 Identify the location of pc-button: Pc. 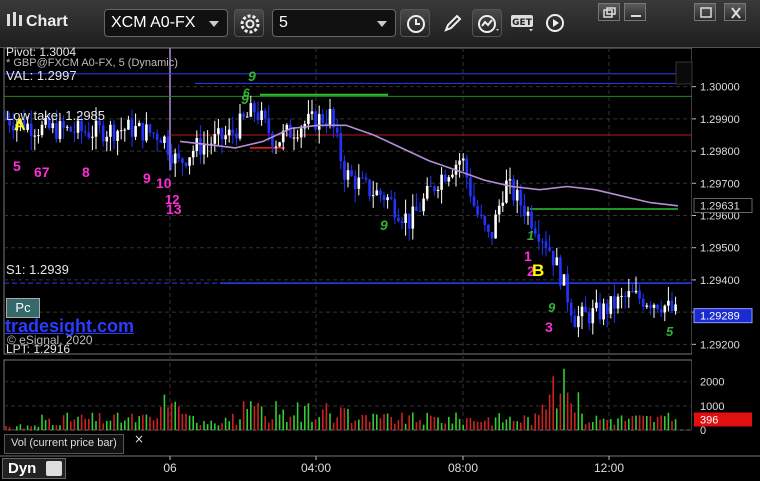
(23, 308).